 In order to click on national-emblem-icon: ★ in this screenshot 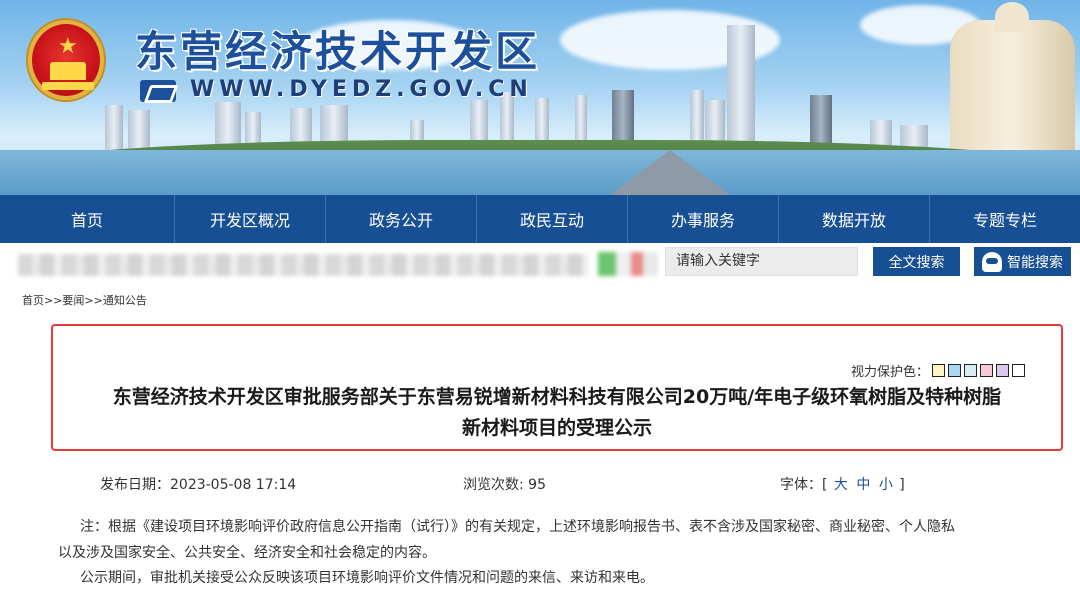, I will do `click(66, 60)`.